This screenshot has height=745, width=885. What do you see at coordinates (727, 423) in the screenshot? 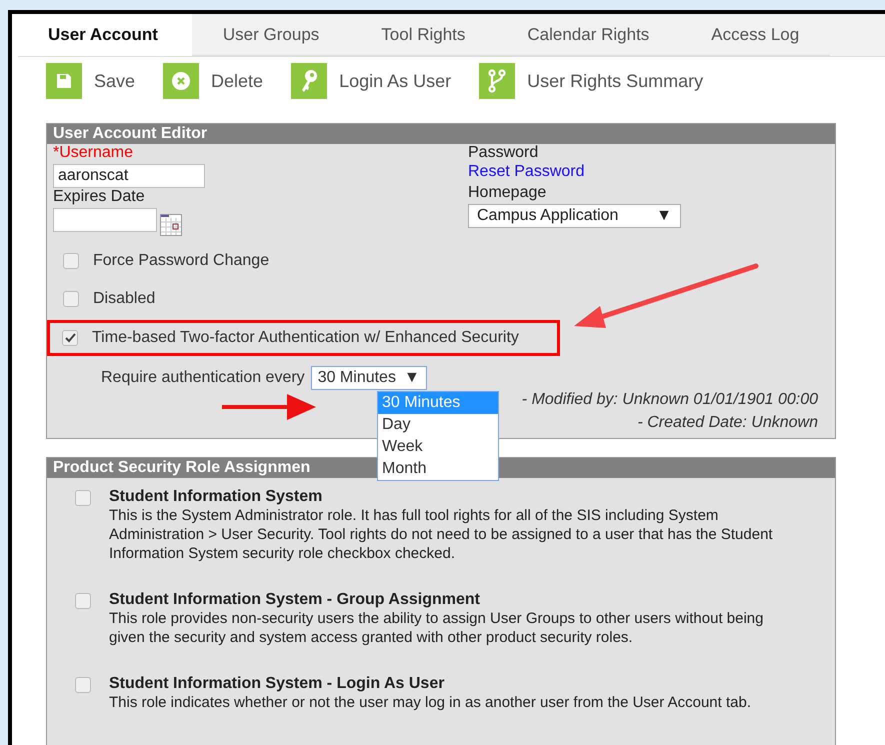
I see `created-text: - Created Date: Unknown` at bounding box center [727, 423].